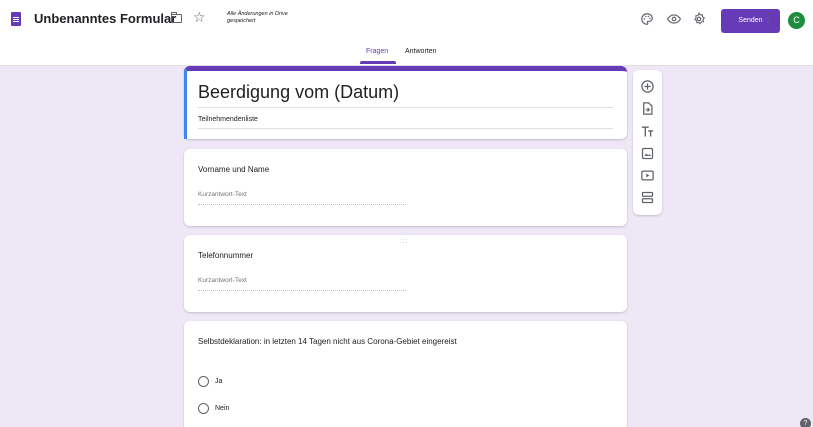 The image size is (813, 427). Describe the element at coordinates (647, 108) in the screenshot. I see `import-question-icon` at that location.